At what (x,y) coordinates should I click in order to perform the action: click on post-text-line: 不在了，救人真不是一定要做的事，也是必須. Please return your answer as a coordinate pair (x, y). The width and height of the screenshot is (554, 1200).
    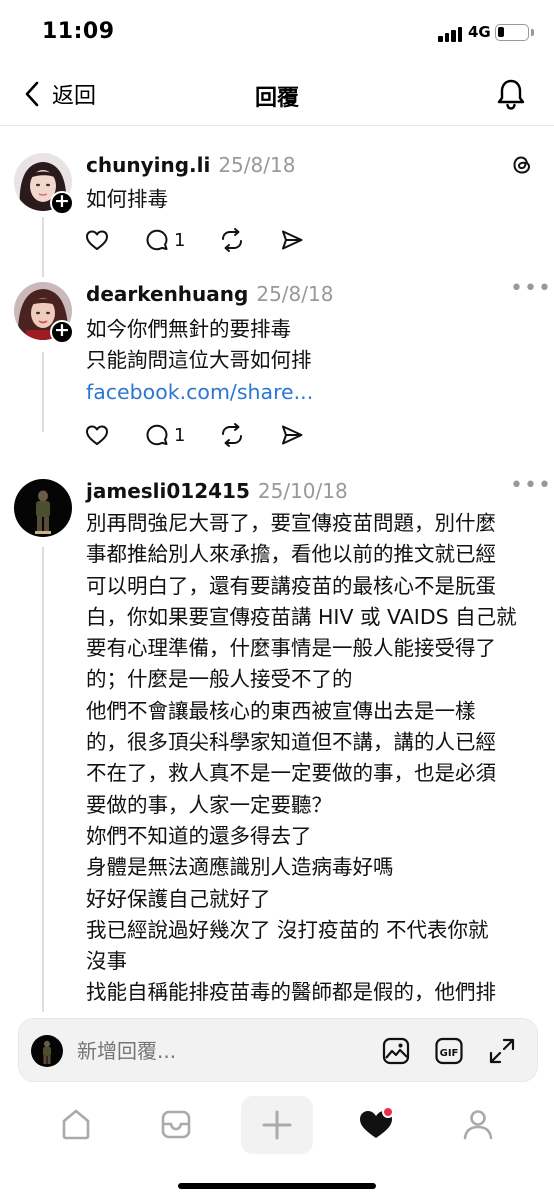
    Looking at the image, I should click on (291, 773).